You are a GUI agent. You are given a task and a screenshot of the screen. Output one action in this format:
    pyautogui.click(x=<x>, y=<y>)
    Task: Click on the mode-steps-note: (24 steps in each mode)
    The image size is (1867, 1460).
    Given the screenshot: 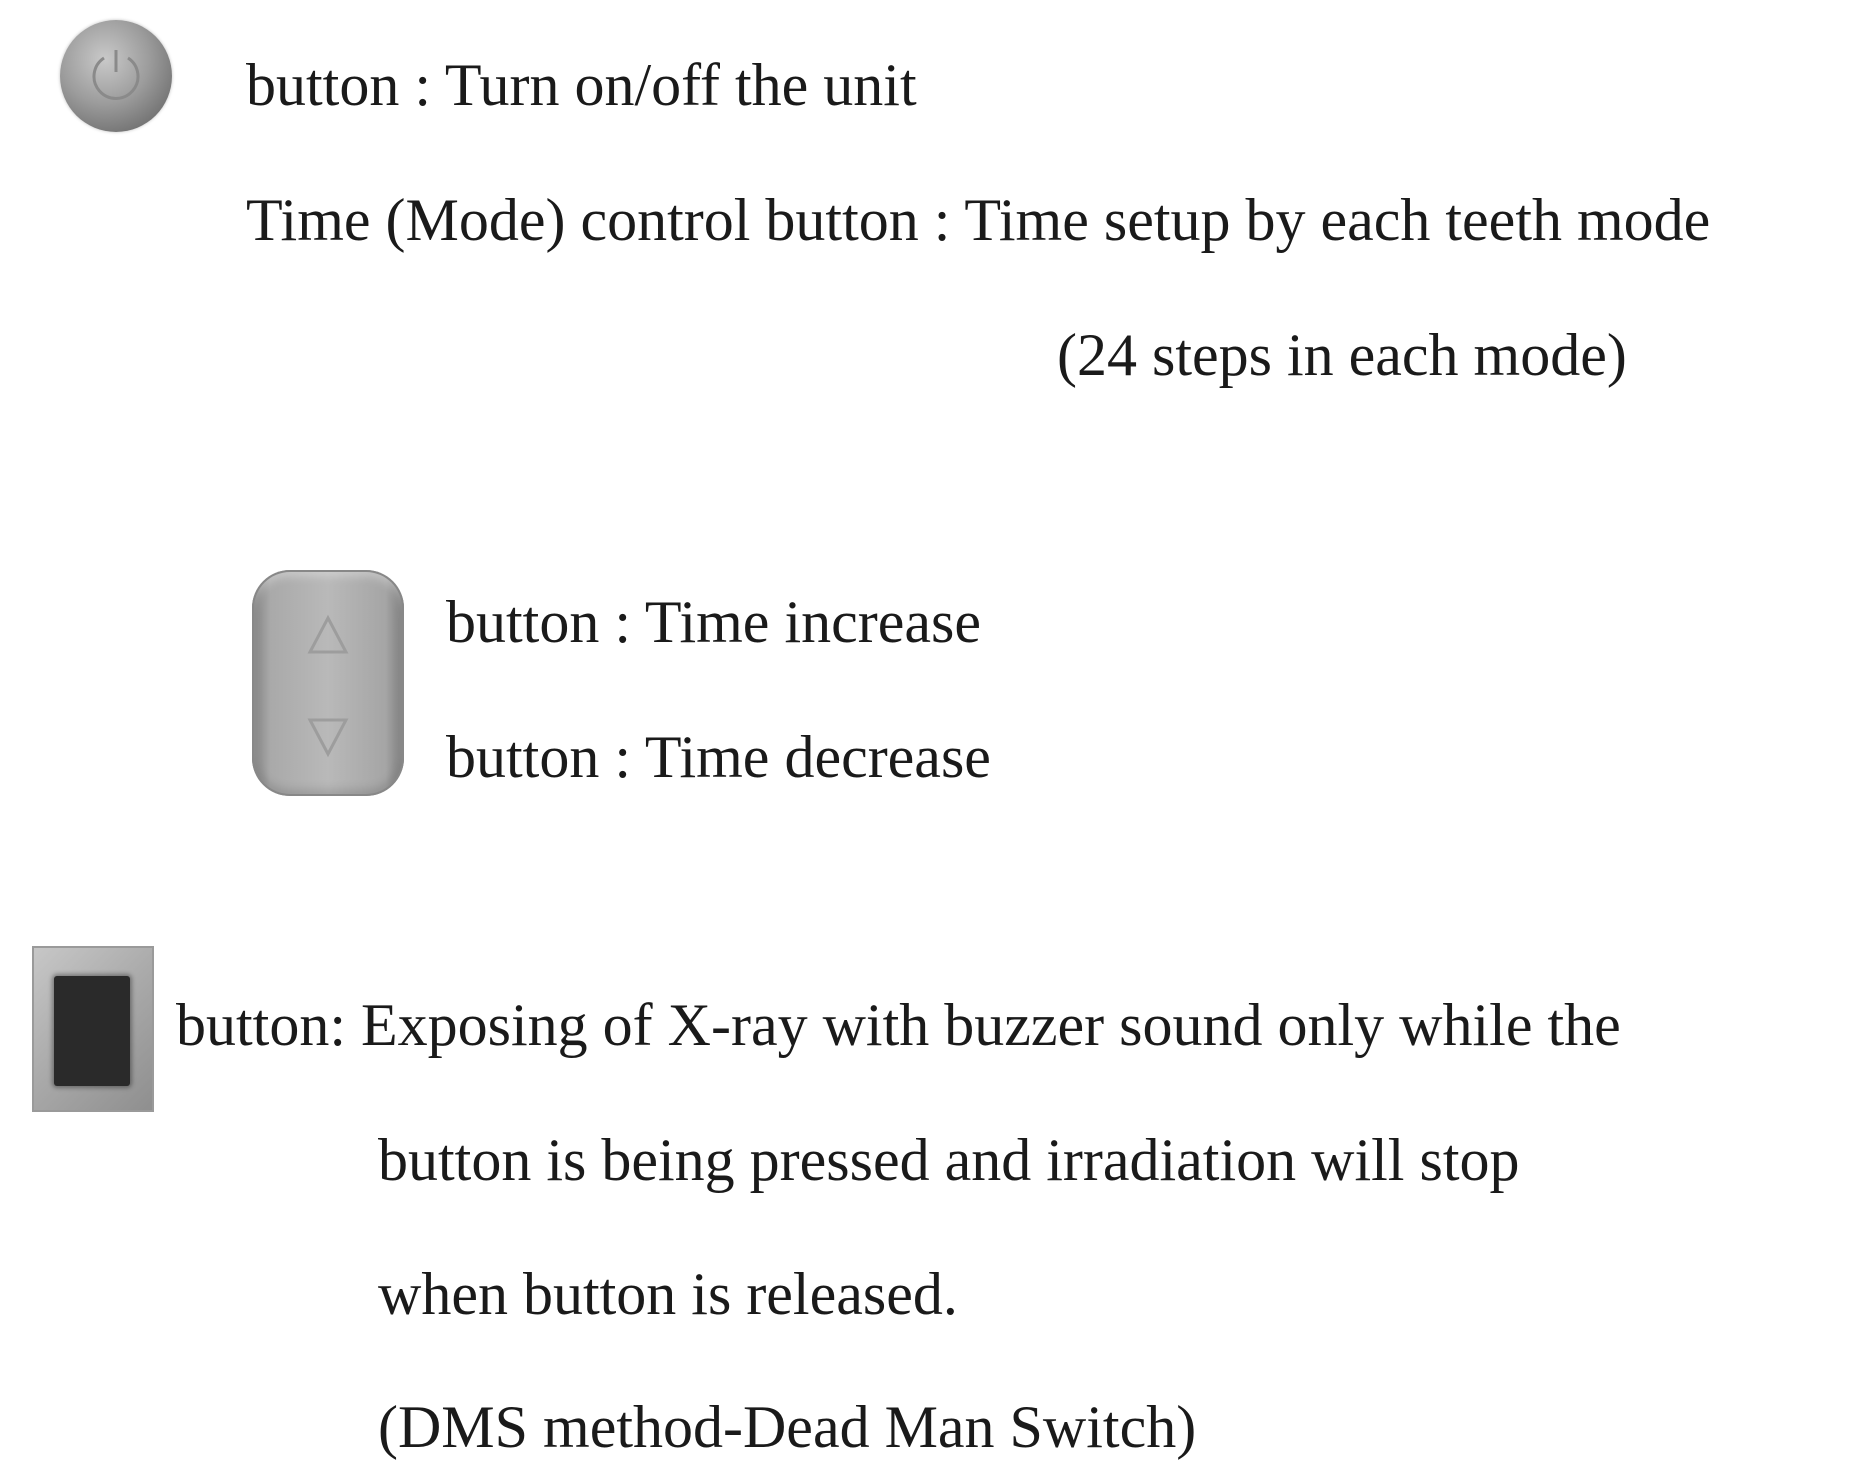 What is the action you would take?
    pyautogui.click(x=1342, y=355)
    